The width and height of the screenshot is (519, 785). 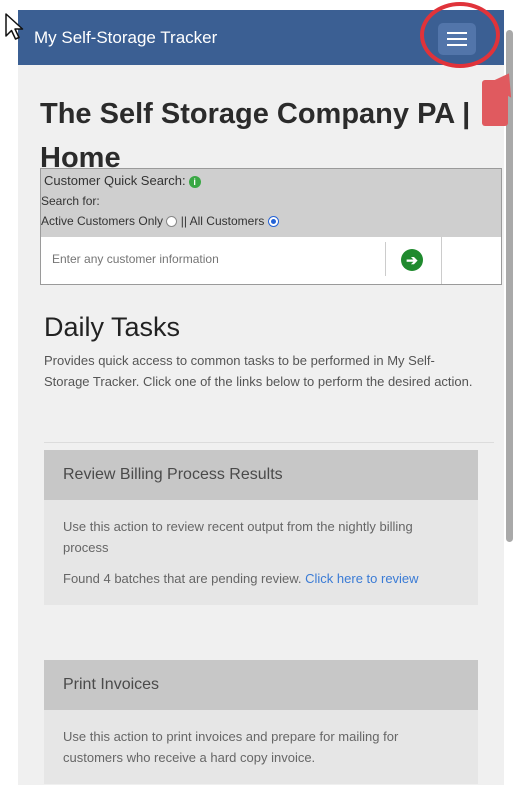 I want to click on pending-batches-text: Found 4 batches that are pending review., so click(x=182, y=578).